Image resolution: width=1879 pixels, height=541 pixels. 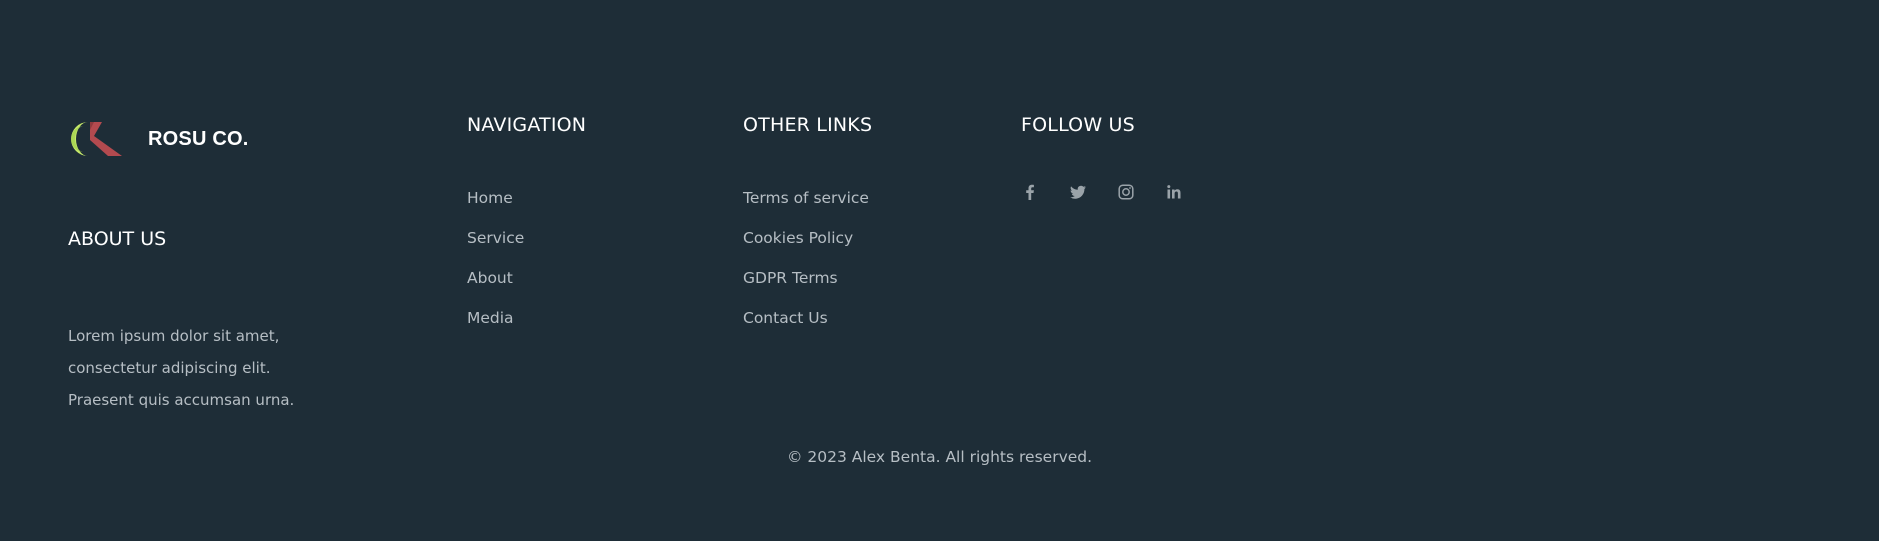 What do you see at coordinates (1078, 192) in the screenshot?
I see `twitter-icon` at bounding box center [1078, 192].